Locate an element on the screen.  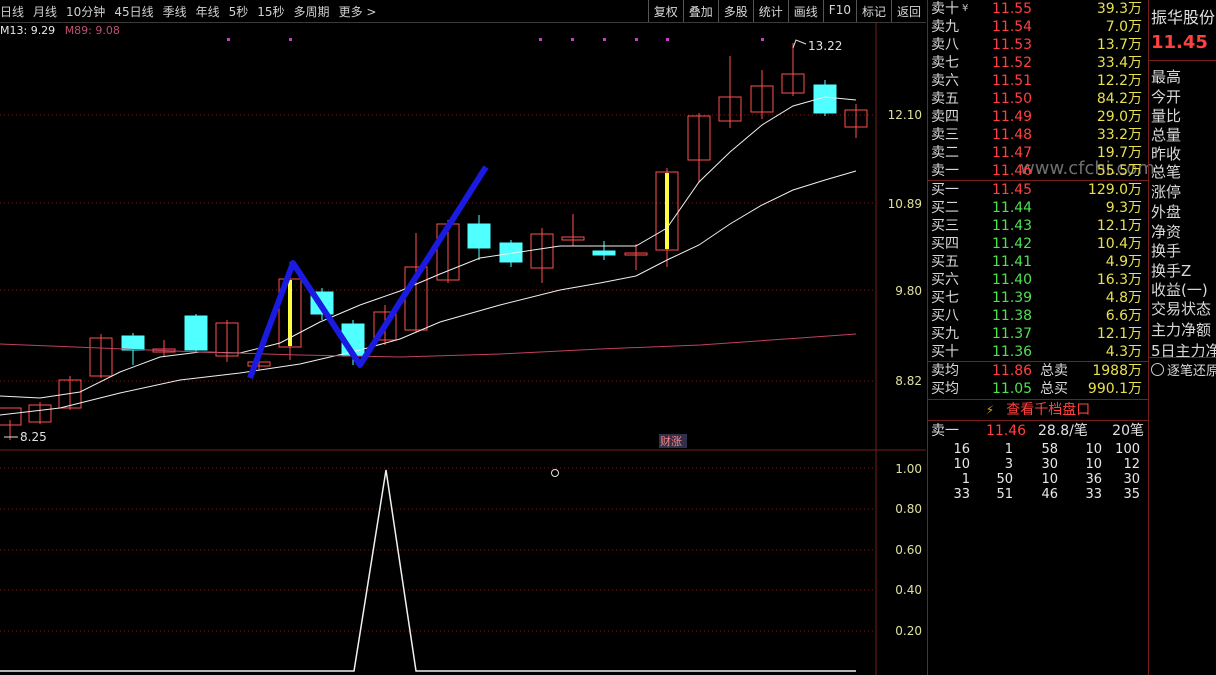
stat-label: 总量 is located at coordinates (1166, 135).